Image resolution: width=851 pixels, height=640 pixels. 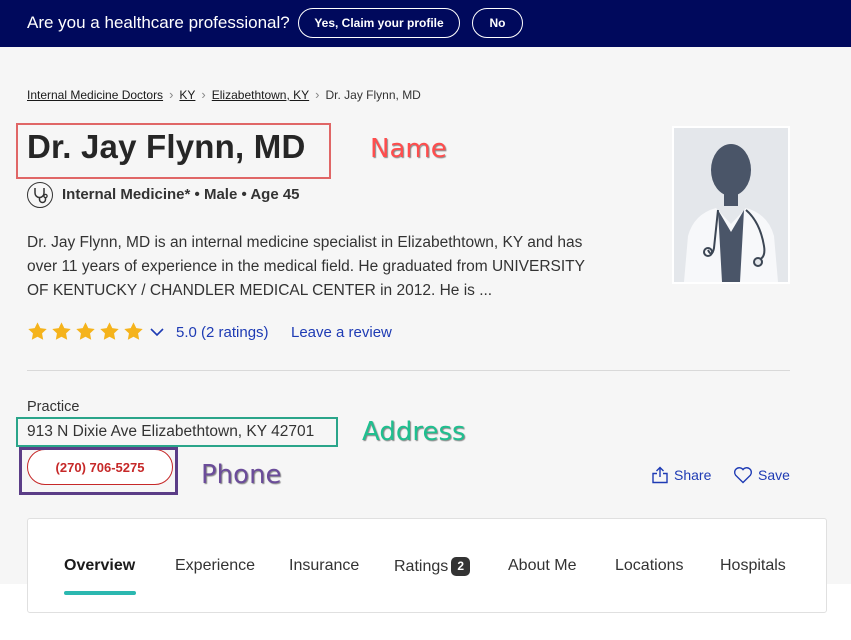 What do you see at coordinates (414, 432) in the screenshot?
I see `address-annotation: Address` at bounding box center [414, 432].